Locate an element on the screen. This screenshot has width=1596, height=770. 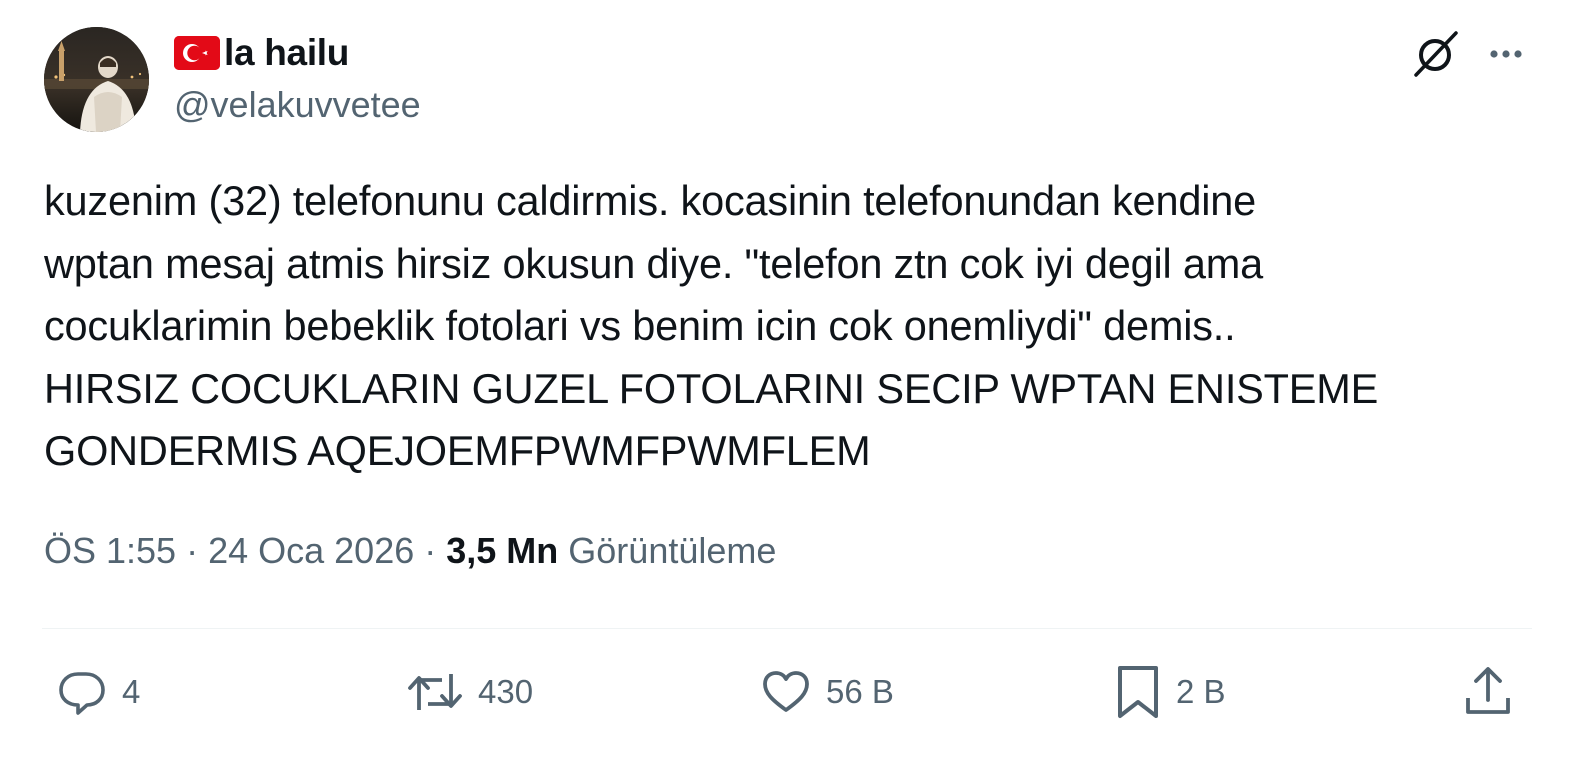
more-options-icon is located at coordinates (1508, 54).